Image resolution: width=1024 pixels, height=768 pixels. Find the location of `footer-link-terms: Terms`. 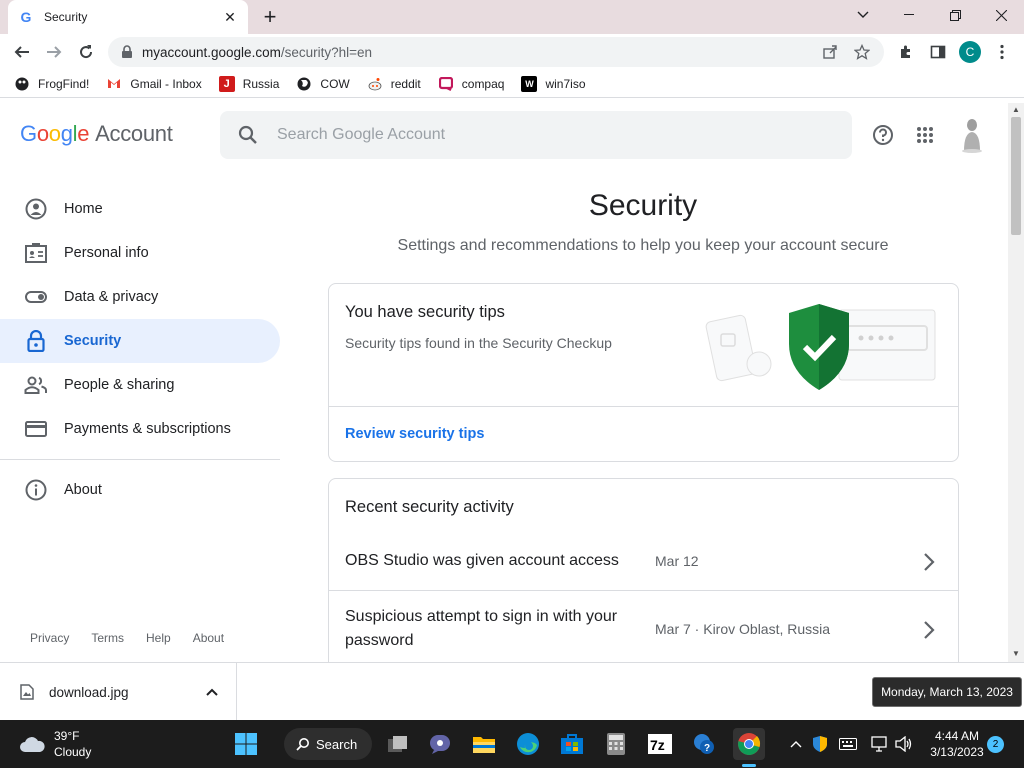

footer-link-terms: Terms is located at coordinates (107, 638).